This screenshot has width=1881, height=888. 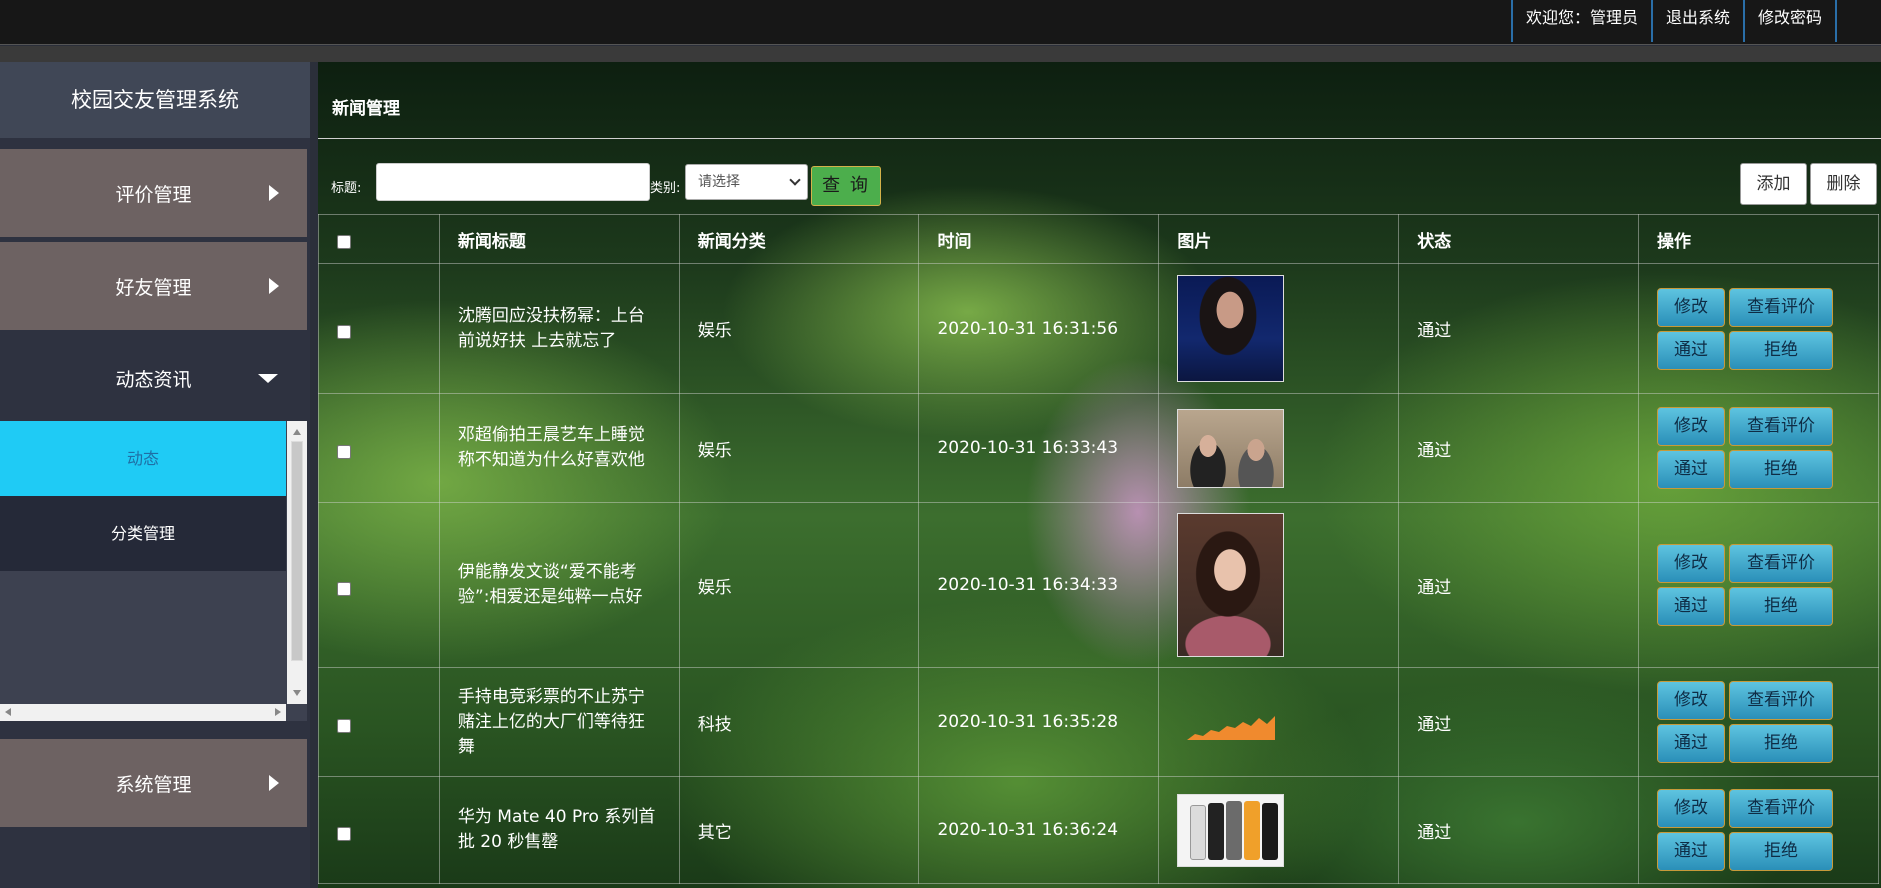 What do you see at coordinates (799, 830) in the screenshot?
I see `news-category: 其它` at bounding box center [799, 830].